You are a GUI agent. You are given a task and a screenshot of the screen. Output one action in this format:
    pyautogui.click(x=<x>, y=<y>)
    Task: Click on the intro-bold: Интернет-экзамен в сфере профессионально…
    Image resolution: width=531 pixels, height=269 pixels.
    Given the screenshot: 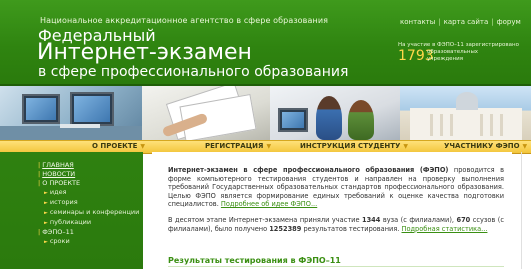 What is the action you would take?
    pyautogui.click(x=308, y=170)
    